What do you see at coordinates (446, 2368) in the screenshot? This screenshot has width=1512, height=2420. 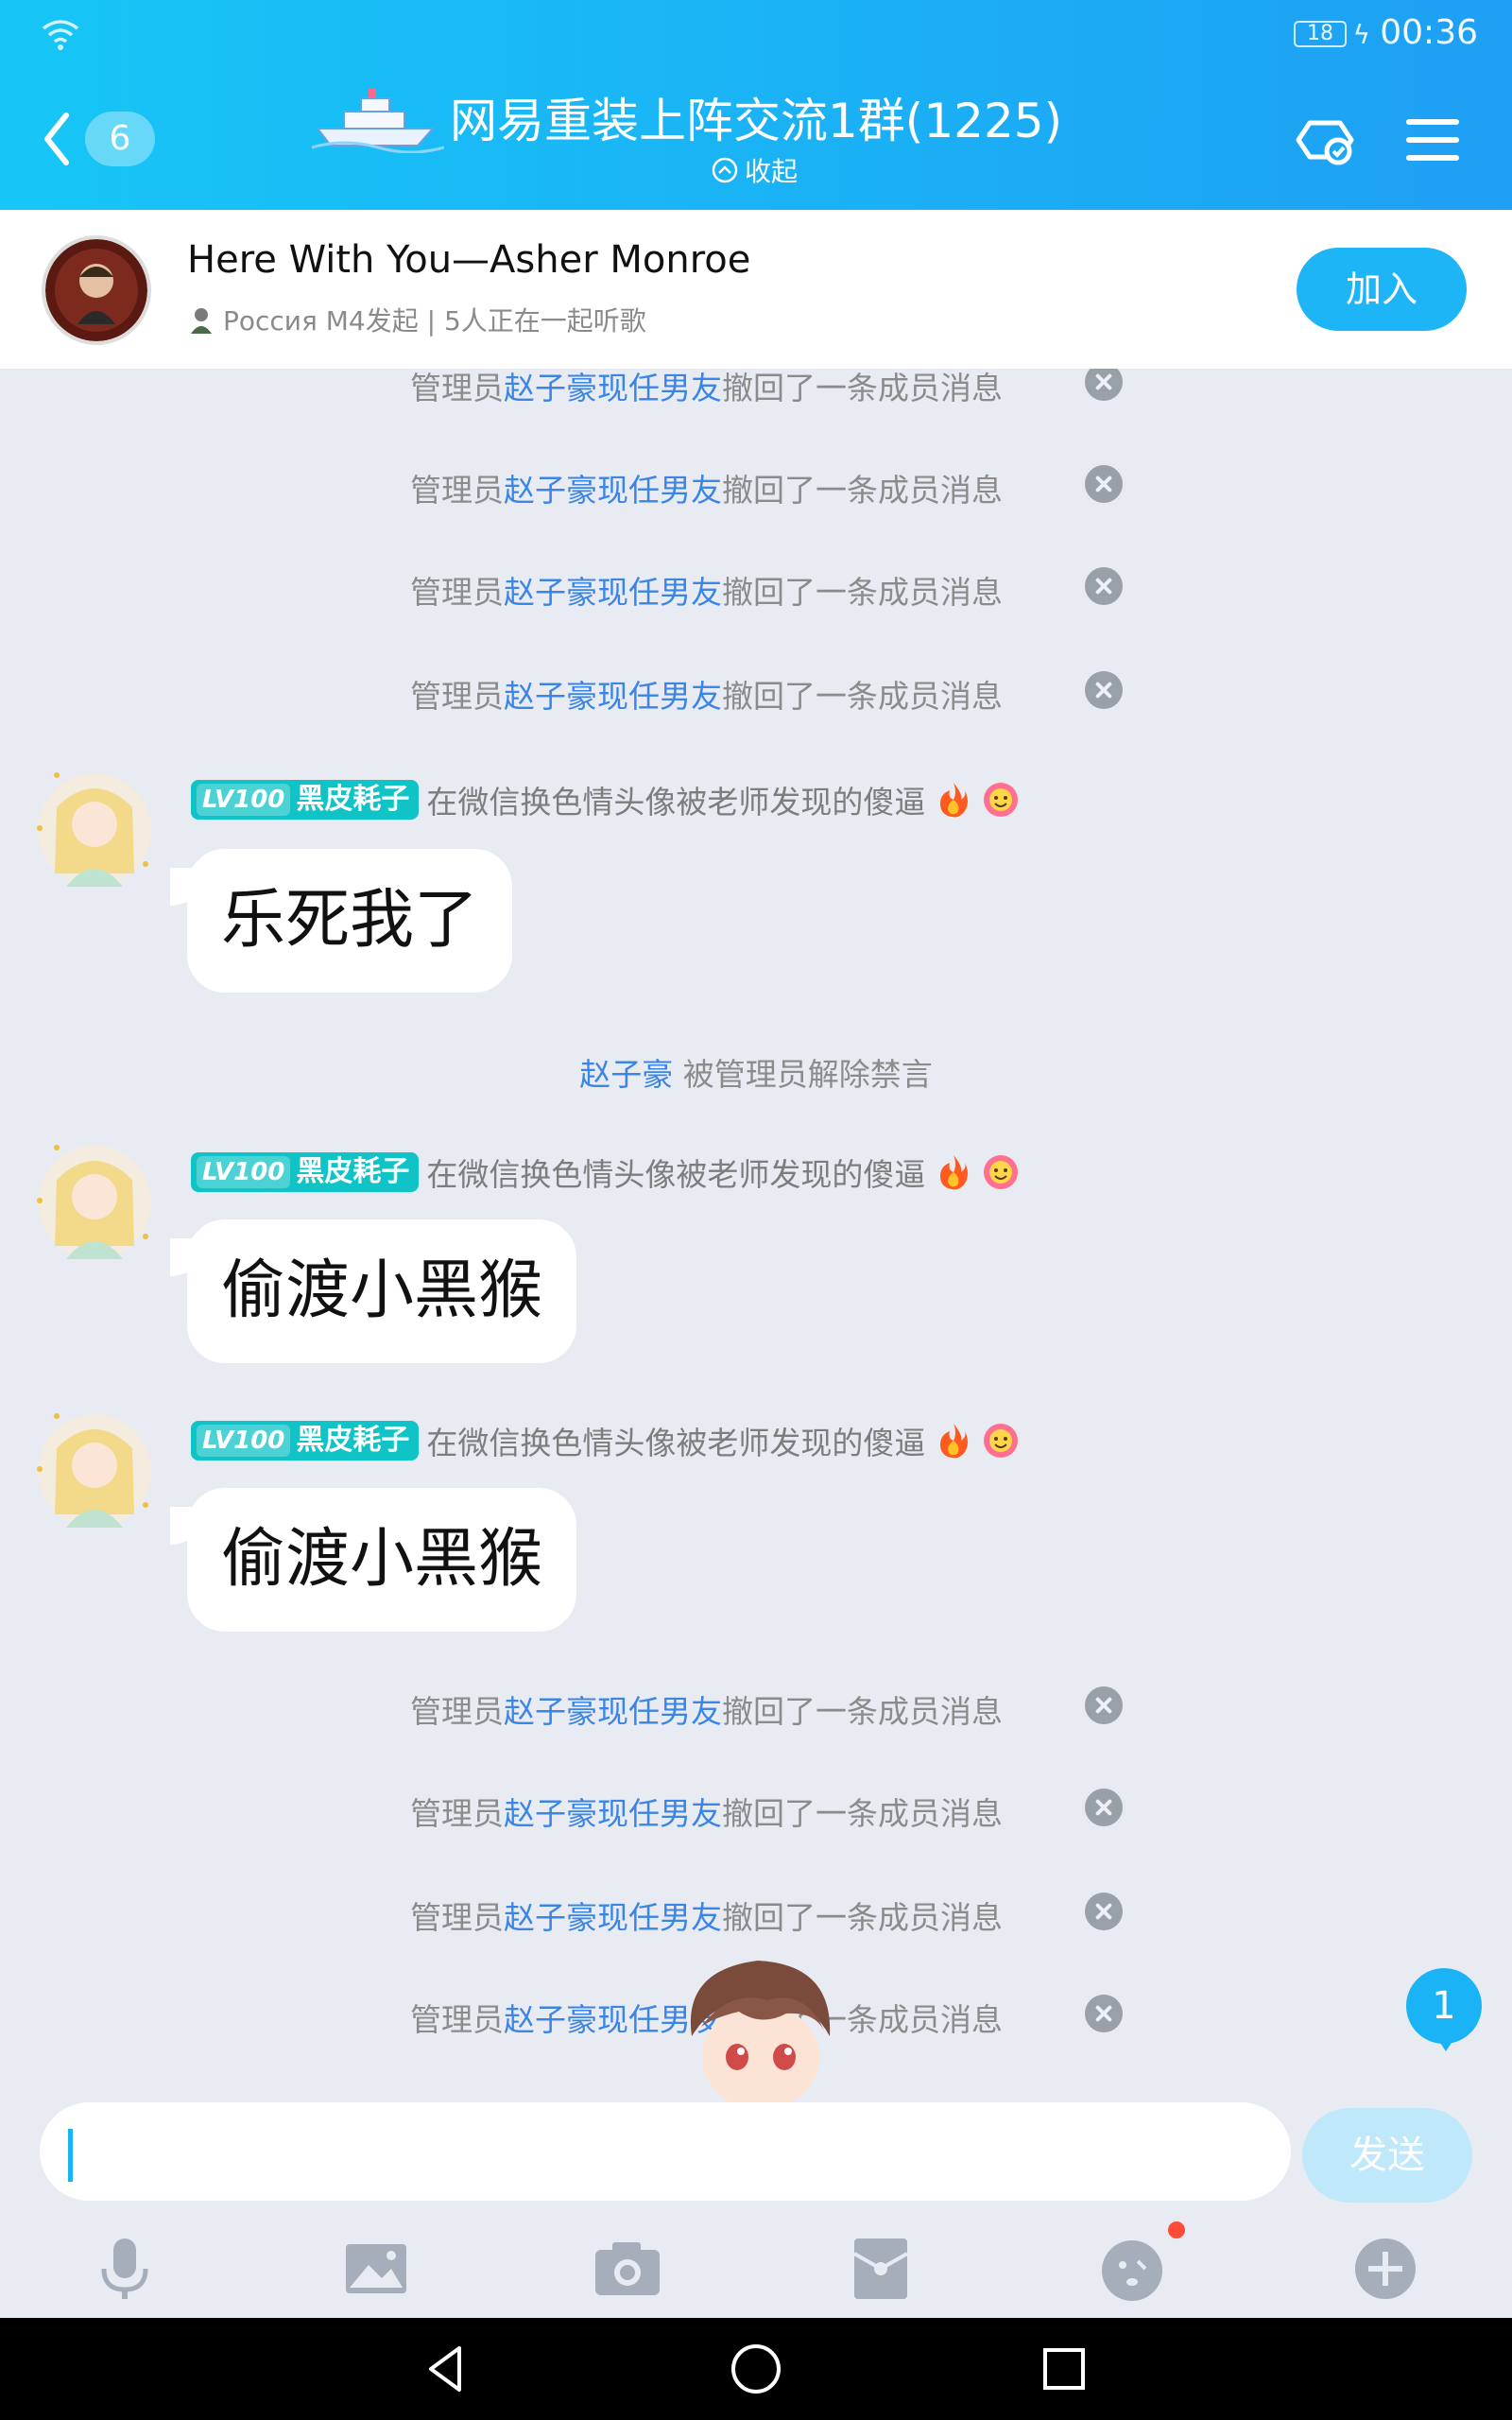 I see `nav-back-icon` at bounding box center [446, 2368].